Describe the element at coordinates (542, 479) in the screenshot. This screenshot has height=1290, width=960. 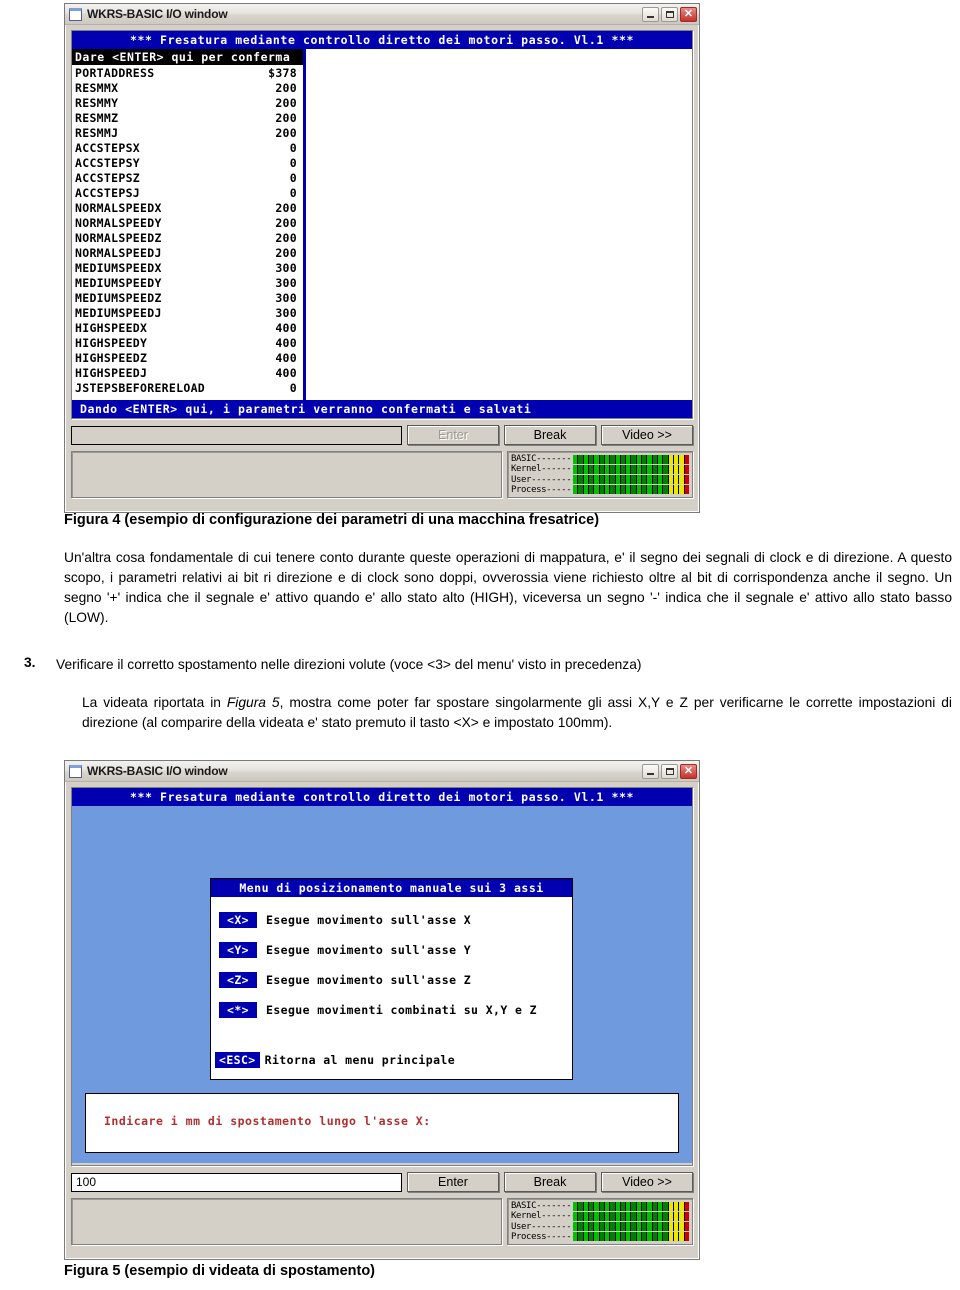
I see `meter-label: User----------` at that location.